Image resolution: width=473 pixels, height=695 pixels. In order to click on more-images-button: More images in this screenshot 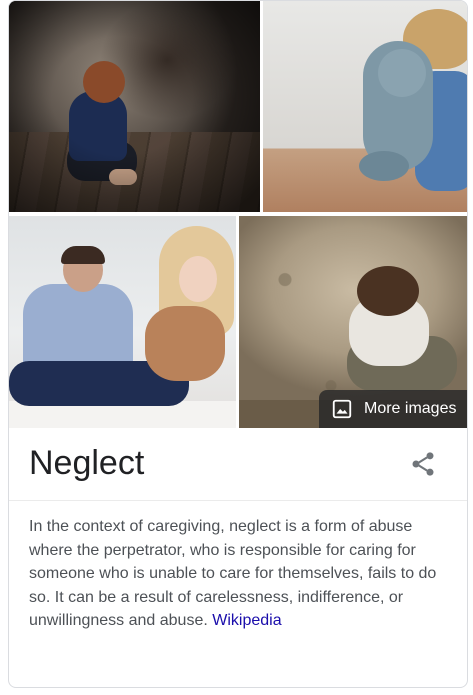, I will do `click(393, 409)`.